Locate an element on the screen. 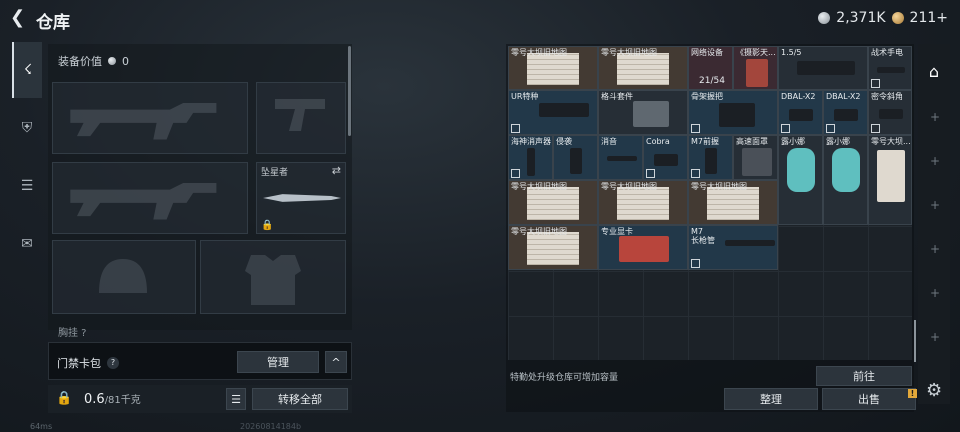  storage-item: 战术手电 is located at coordinates (890, 68).